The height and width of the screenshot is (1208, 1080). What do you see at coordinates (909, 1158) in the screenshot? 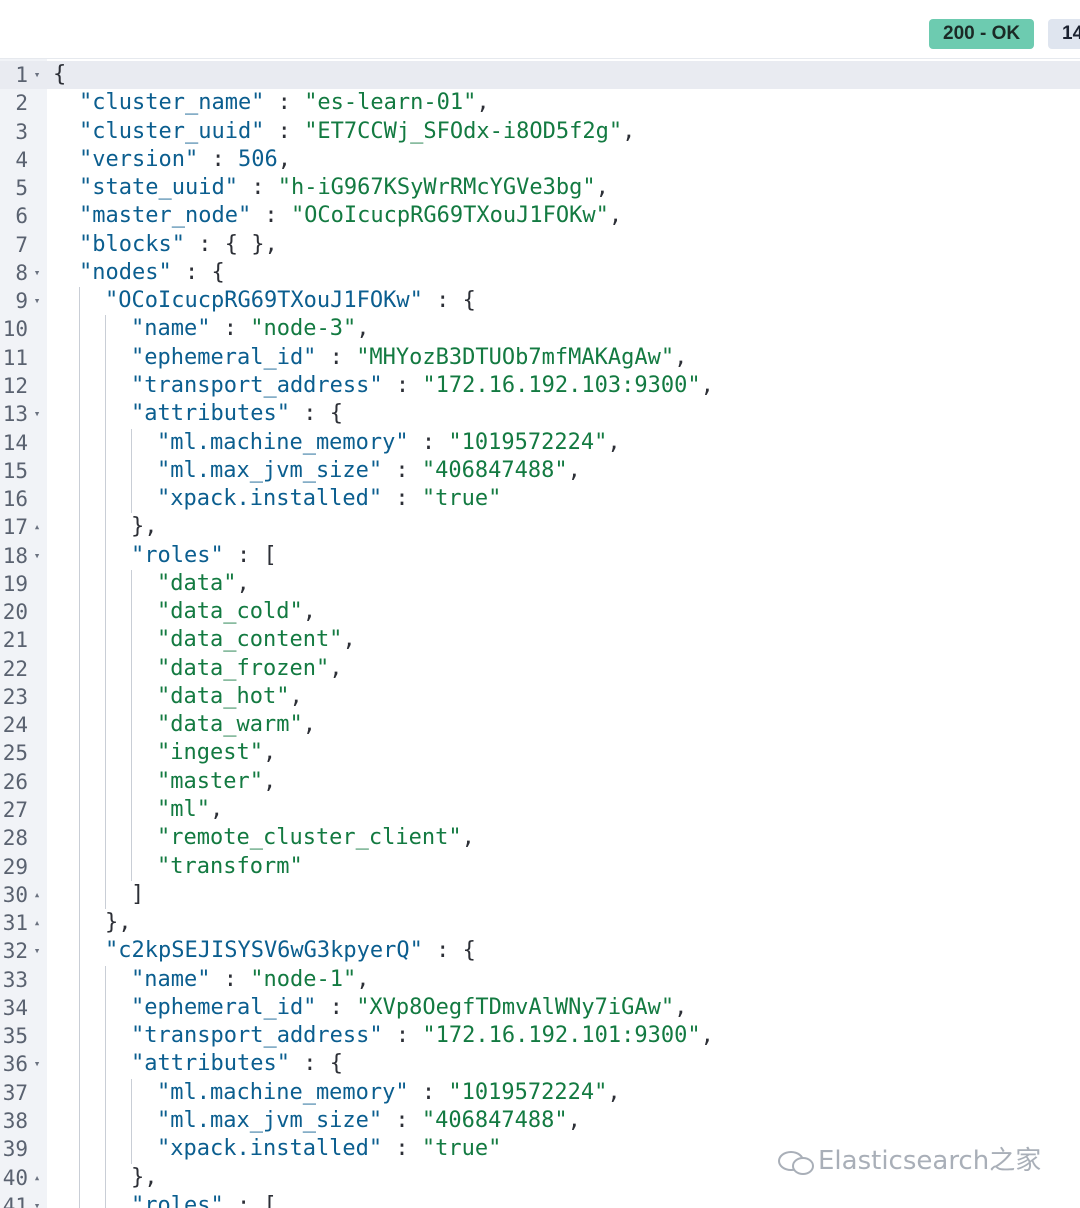
I see `watermark: Elasticsearch之家` at bounding box center [909, 1158].